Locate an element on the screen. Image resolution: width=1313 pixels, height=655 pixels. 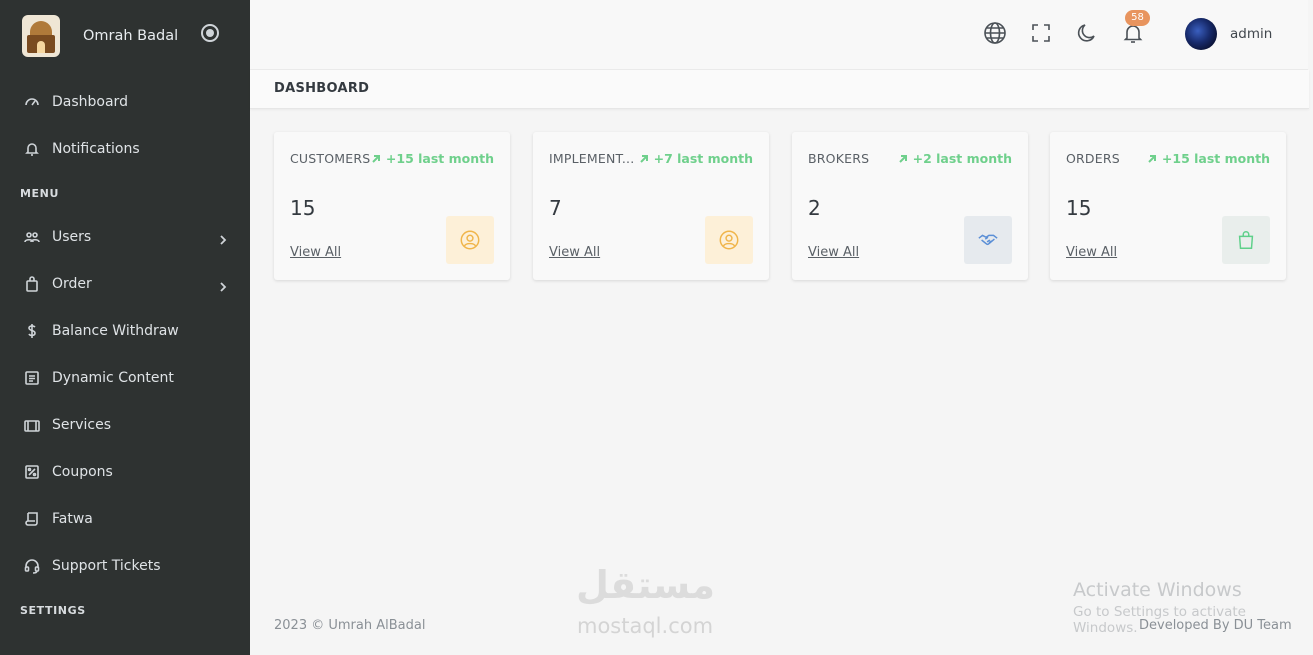
brand: Omrah Badal is located at coordinates (125, 36).